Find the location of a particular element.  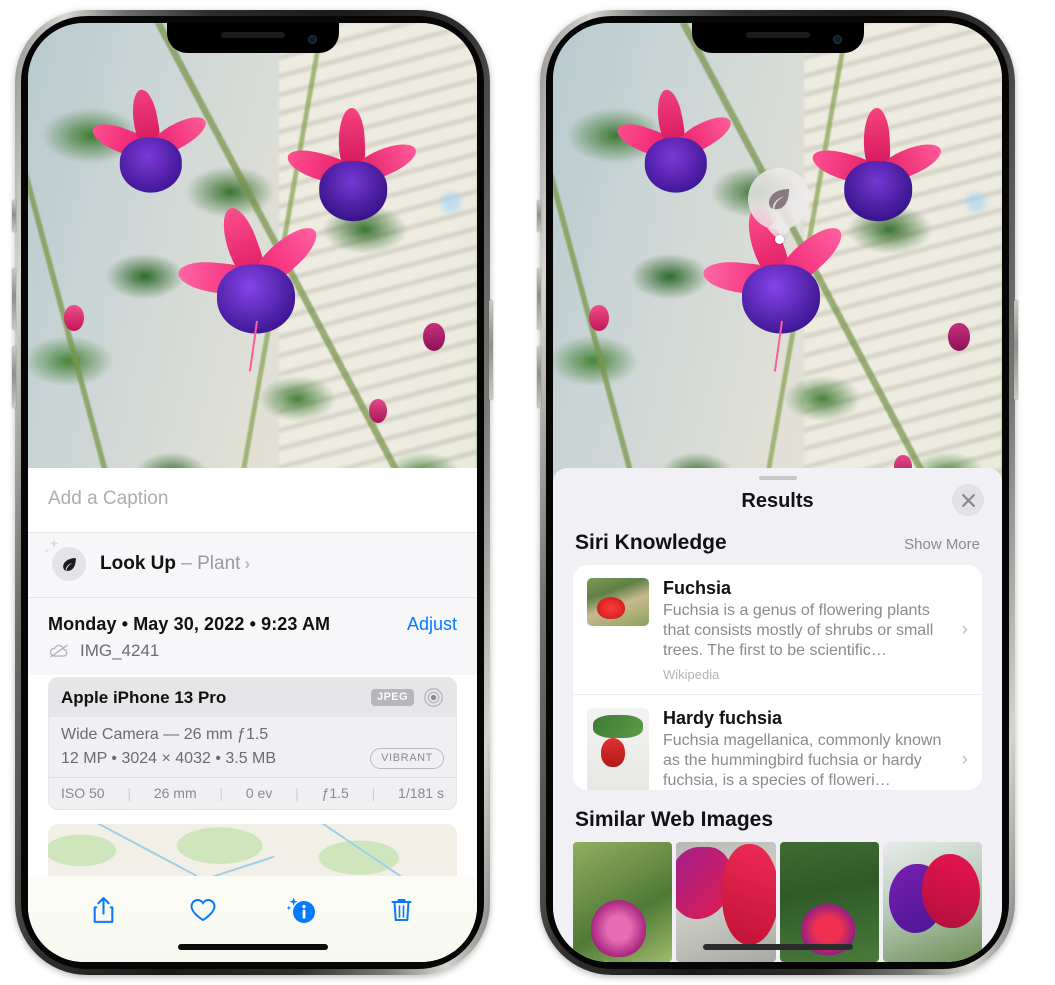

adjust-button: Adjust is located at coordinates (432, 624).